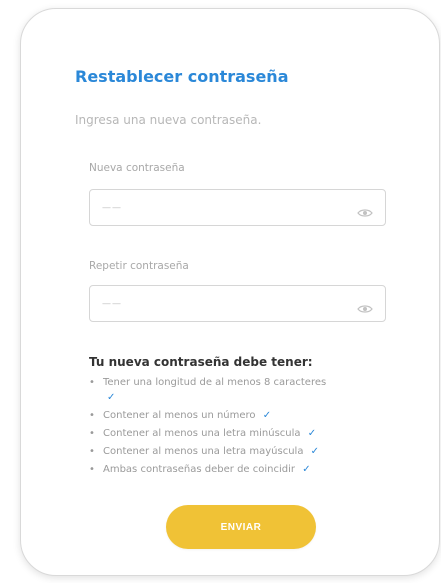  Describe the element at coordinates (112, 303) in the screenshot. I see `repeat-password-value: ——` at that location.